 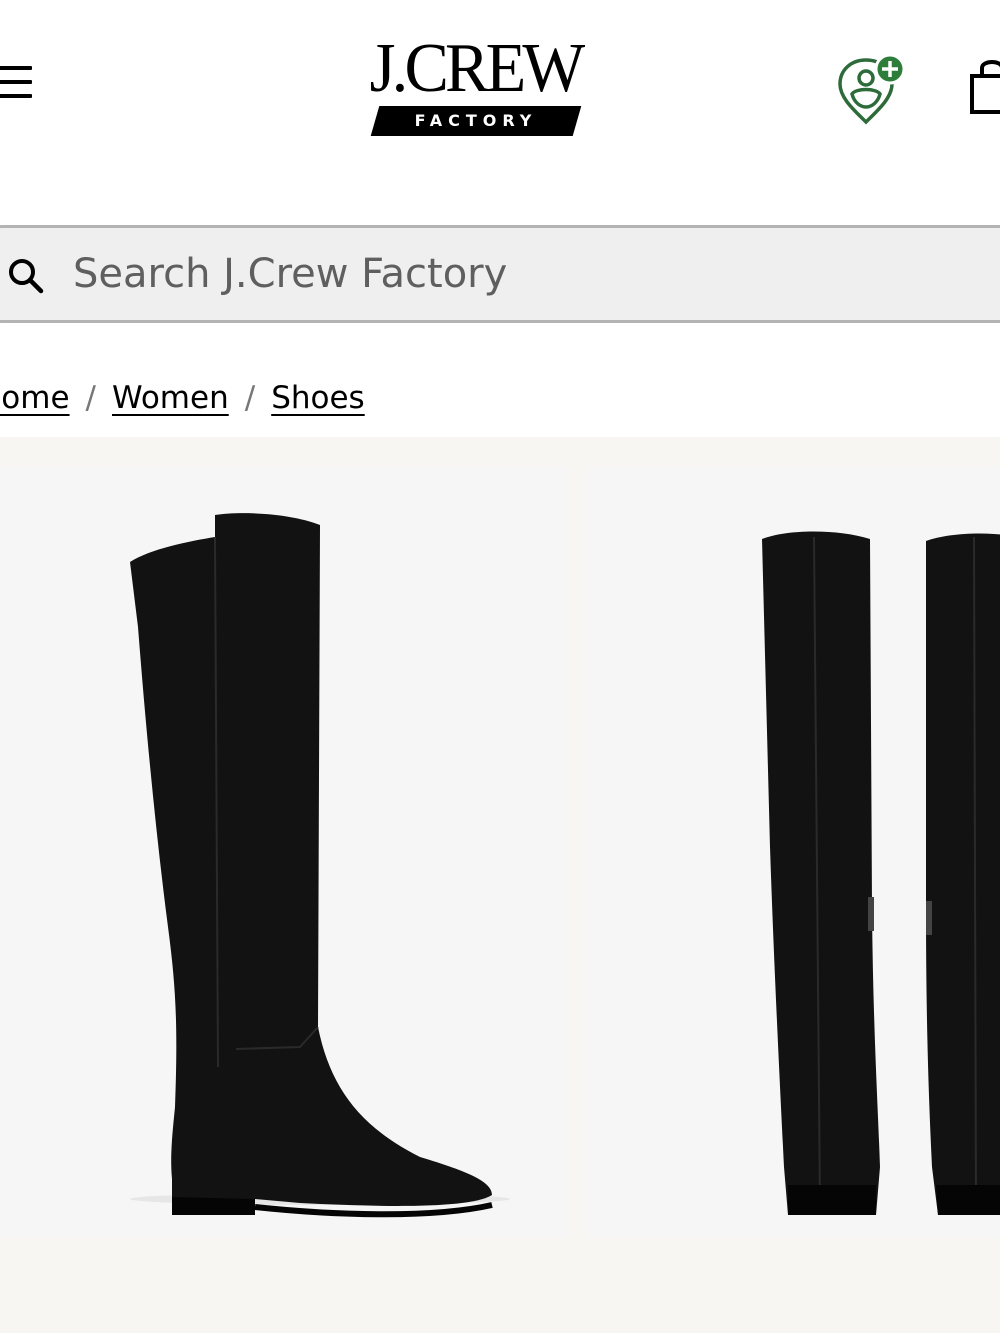 I want to click on breadcrumb-women: Women, so click(x=170, y=398).